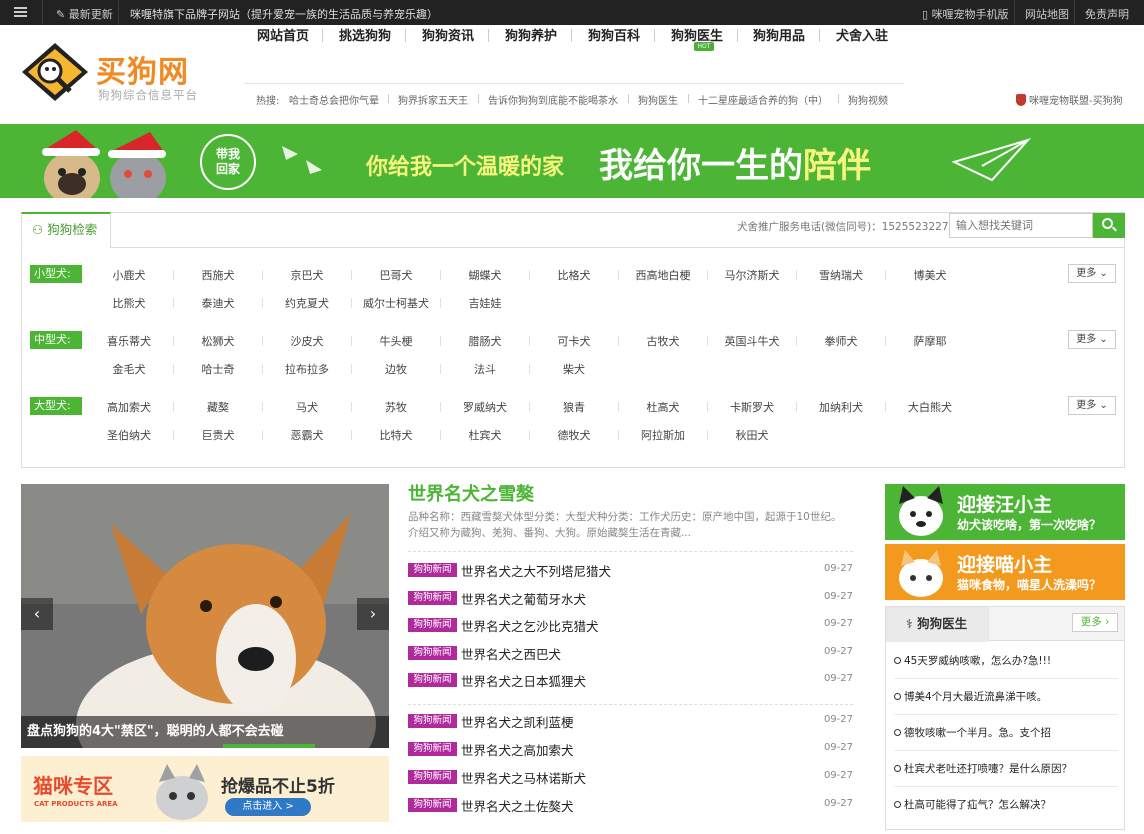 This screenshot has height=834, width=1144. What do you see at coordinates (142, 69) in the screenshot?
I see `logo-title: 买狗网` at bounding box center [142, 69].